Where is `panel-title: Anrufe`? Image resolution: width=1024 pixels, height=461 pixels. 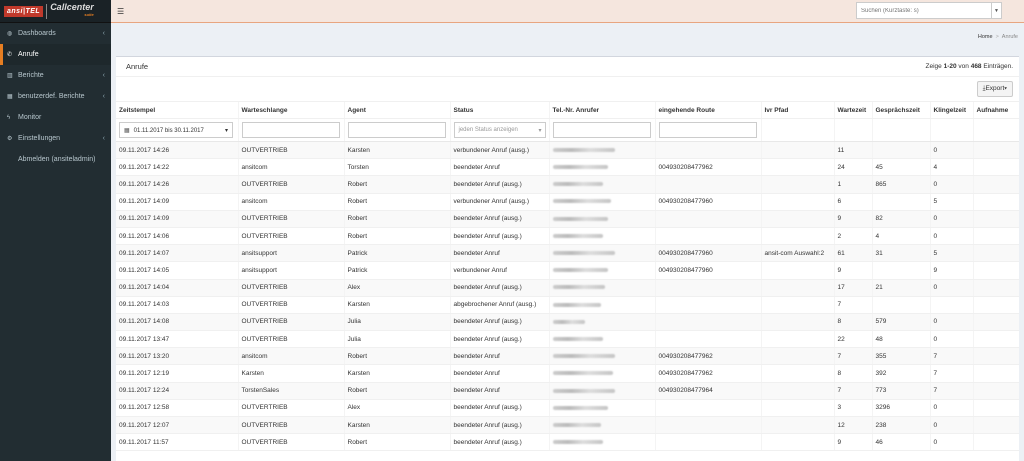
panel-title: Anrufe is located at coordinates (137, 66).